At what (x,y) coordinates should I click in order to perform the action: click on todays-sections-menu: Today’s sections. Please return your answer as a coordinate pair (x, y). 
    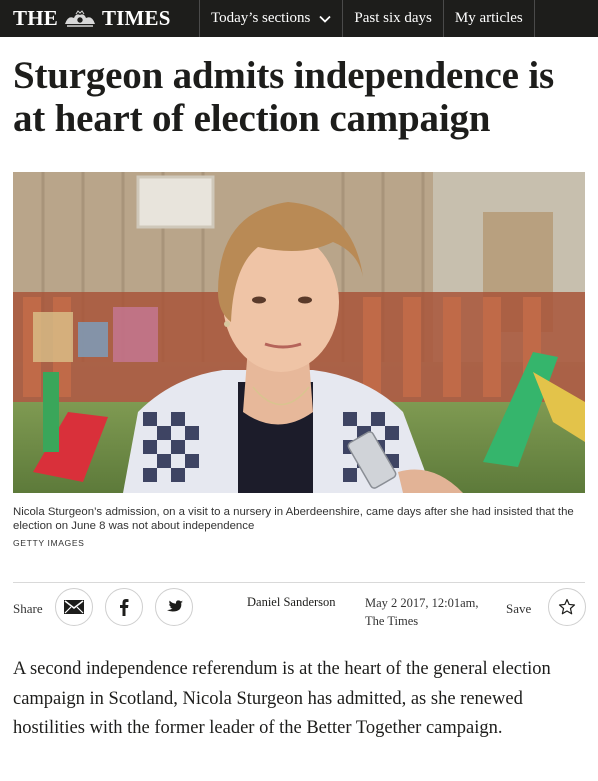
    Looking at the image, I should click on (272, 18).